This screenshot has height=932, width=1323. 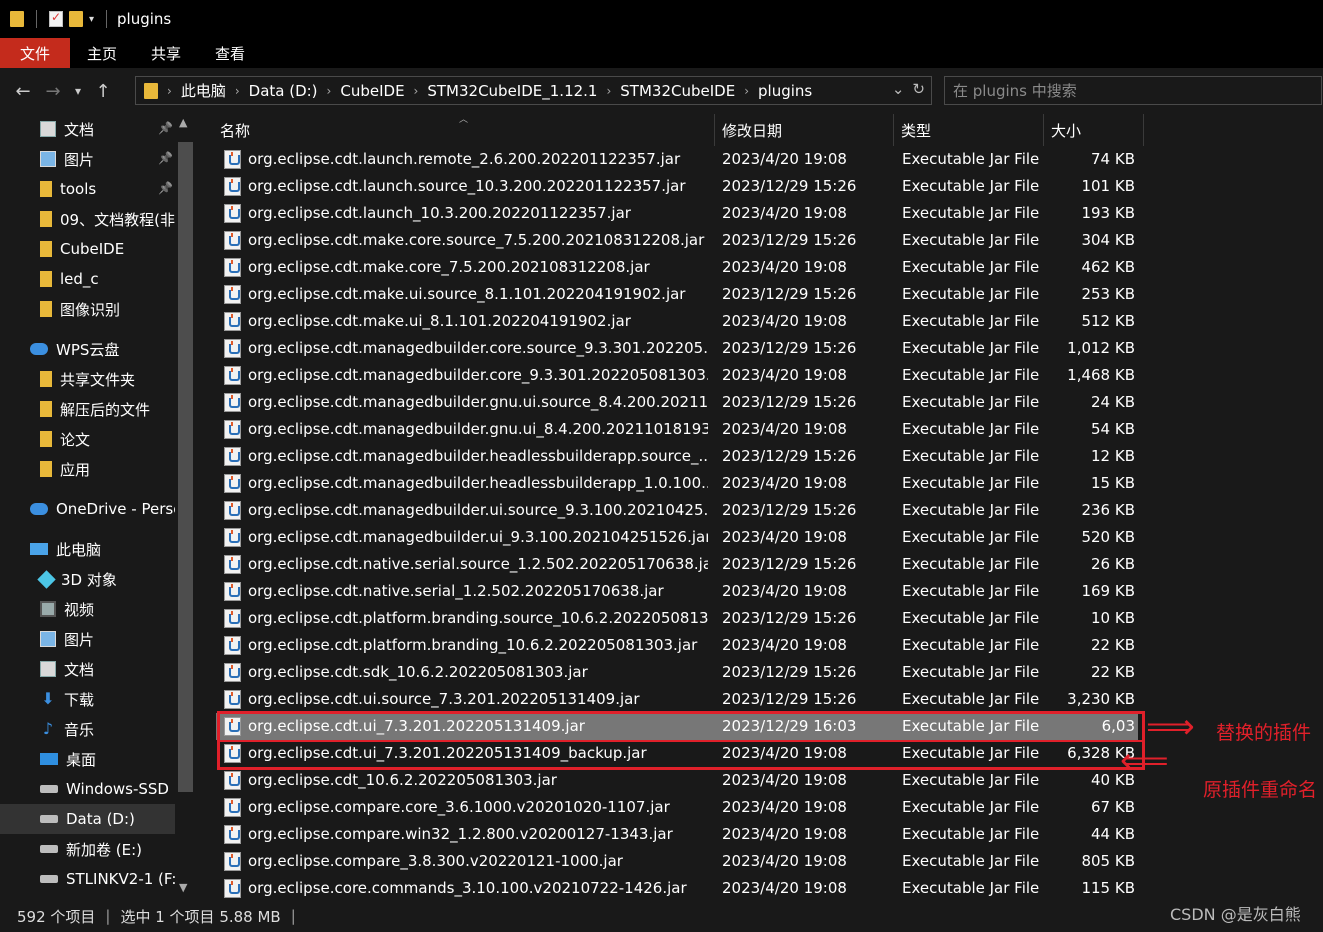 I want to click on scrollbar-thumb, so click(x=185, y=467).